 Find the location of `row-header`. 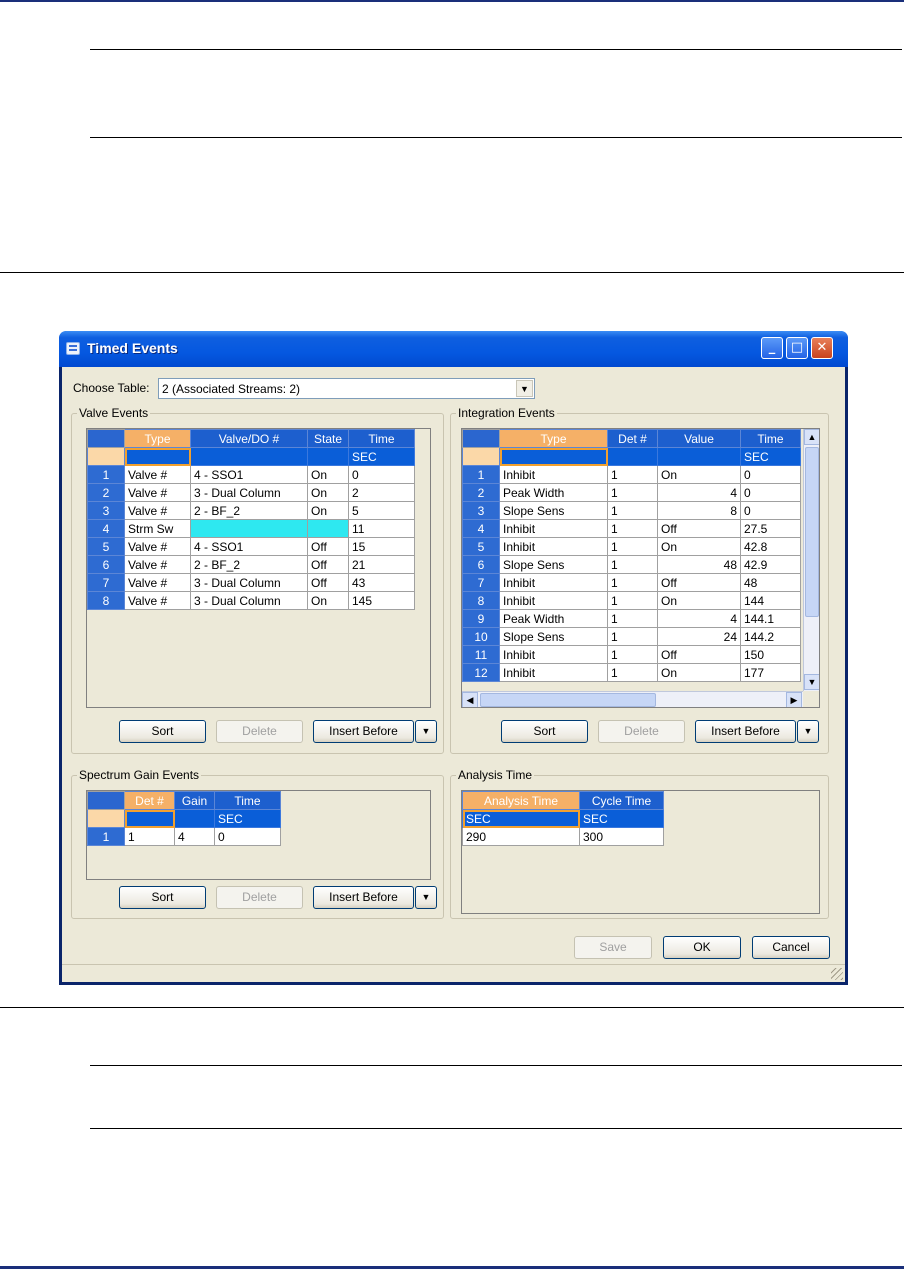

row-header is located at coordinates (106, 818).